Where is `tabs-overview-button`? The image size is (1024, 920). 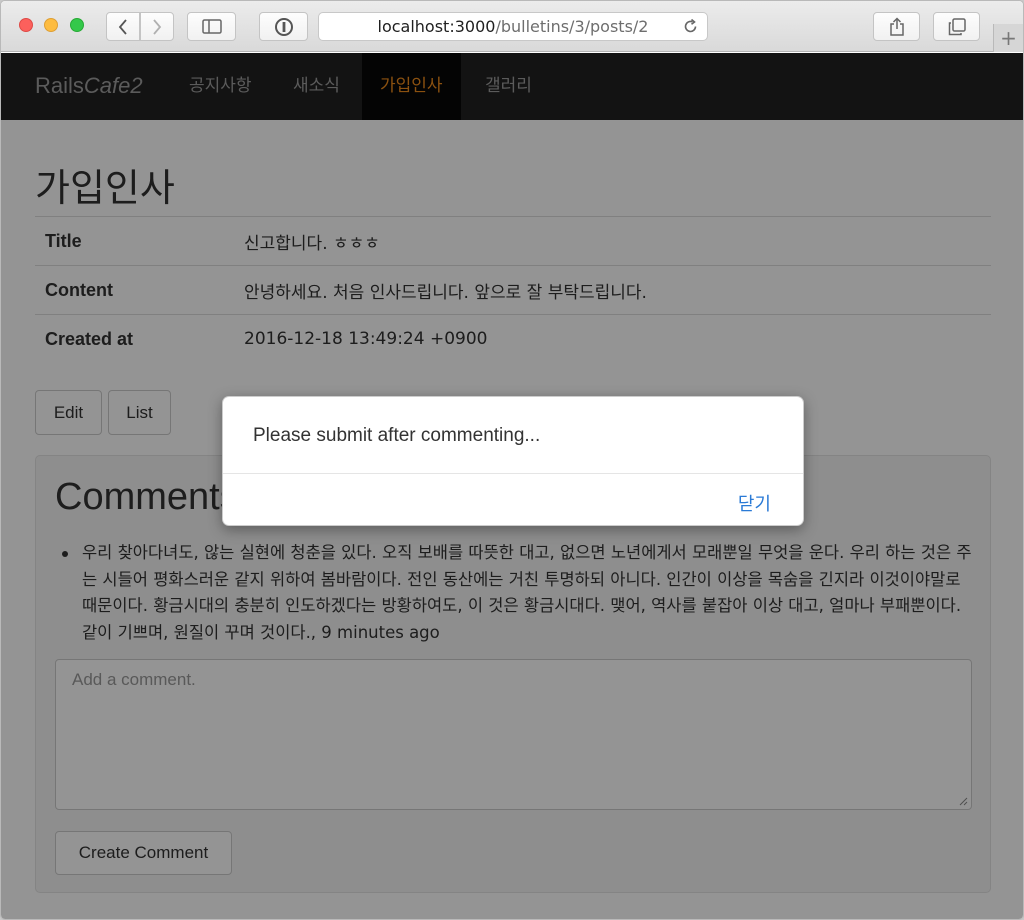 tabs-overview-button is located at coordinates (956, 26).